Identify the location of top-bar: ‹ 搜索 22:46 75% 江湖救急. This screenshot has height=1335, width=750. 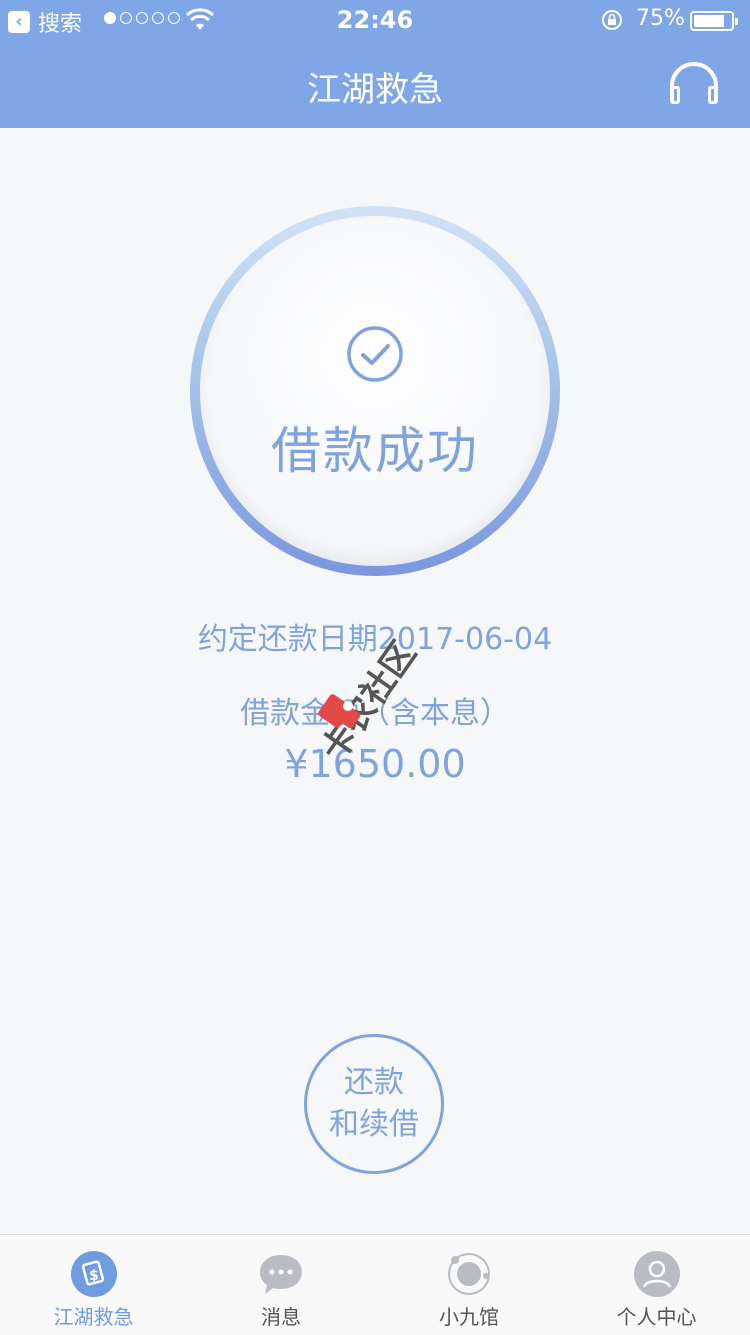
(375, 64).